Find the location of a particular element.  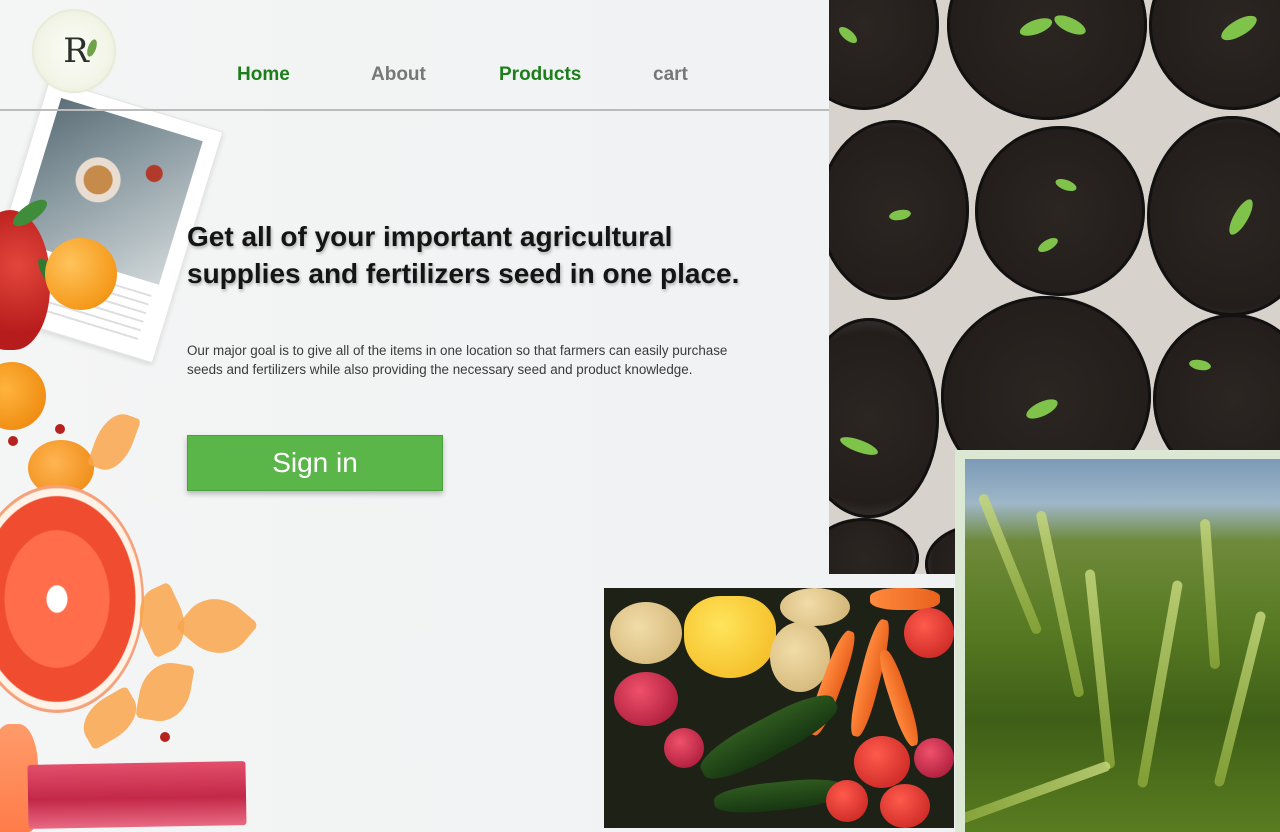

rhubarb-image is located at coordinates (137, 795).